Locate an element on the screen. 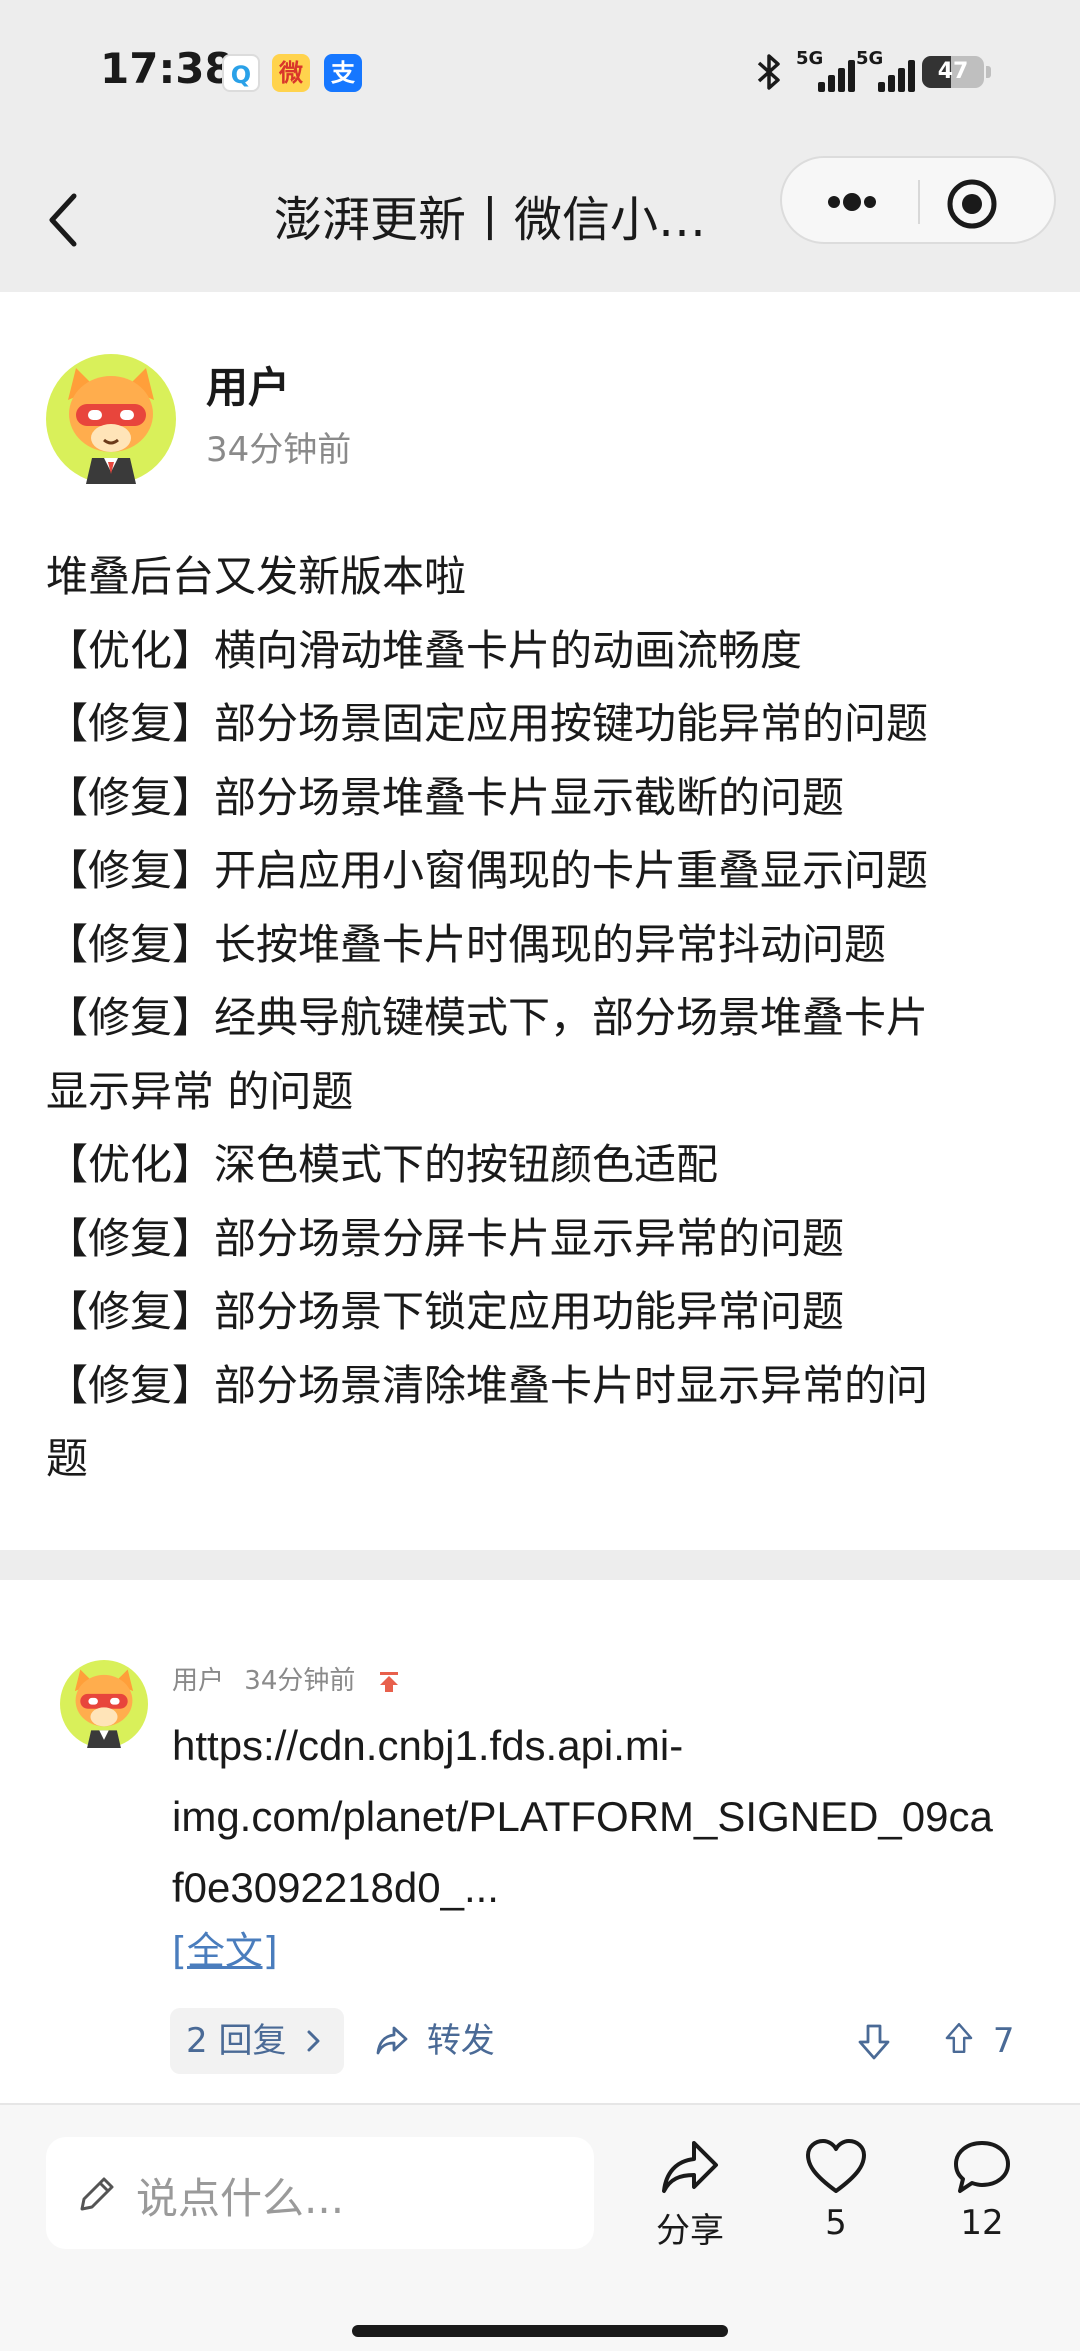 This screenshot has width=1080, height=2351. battery-icon: 47 is located at coordinates (956, 72).